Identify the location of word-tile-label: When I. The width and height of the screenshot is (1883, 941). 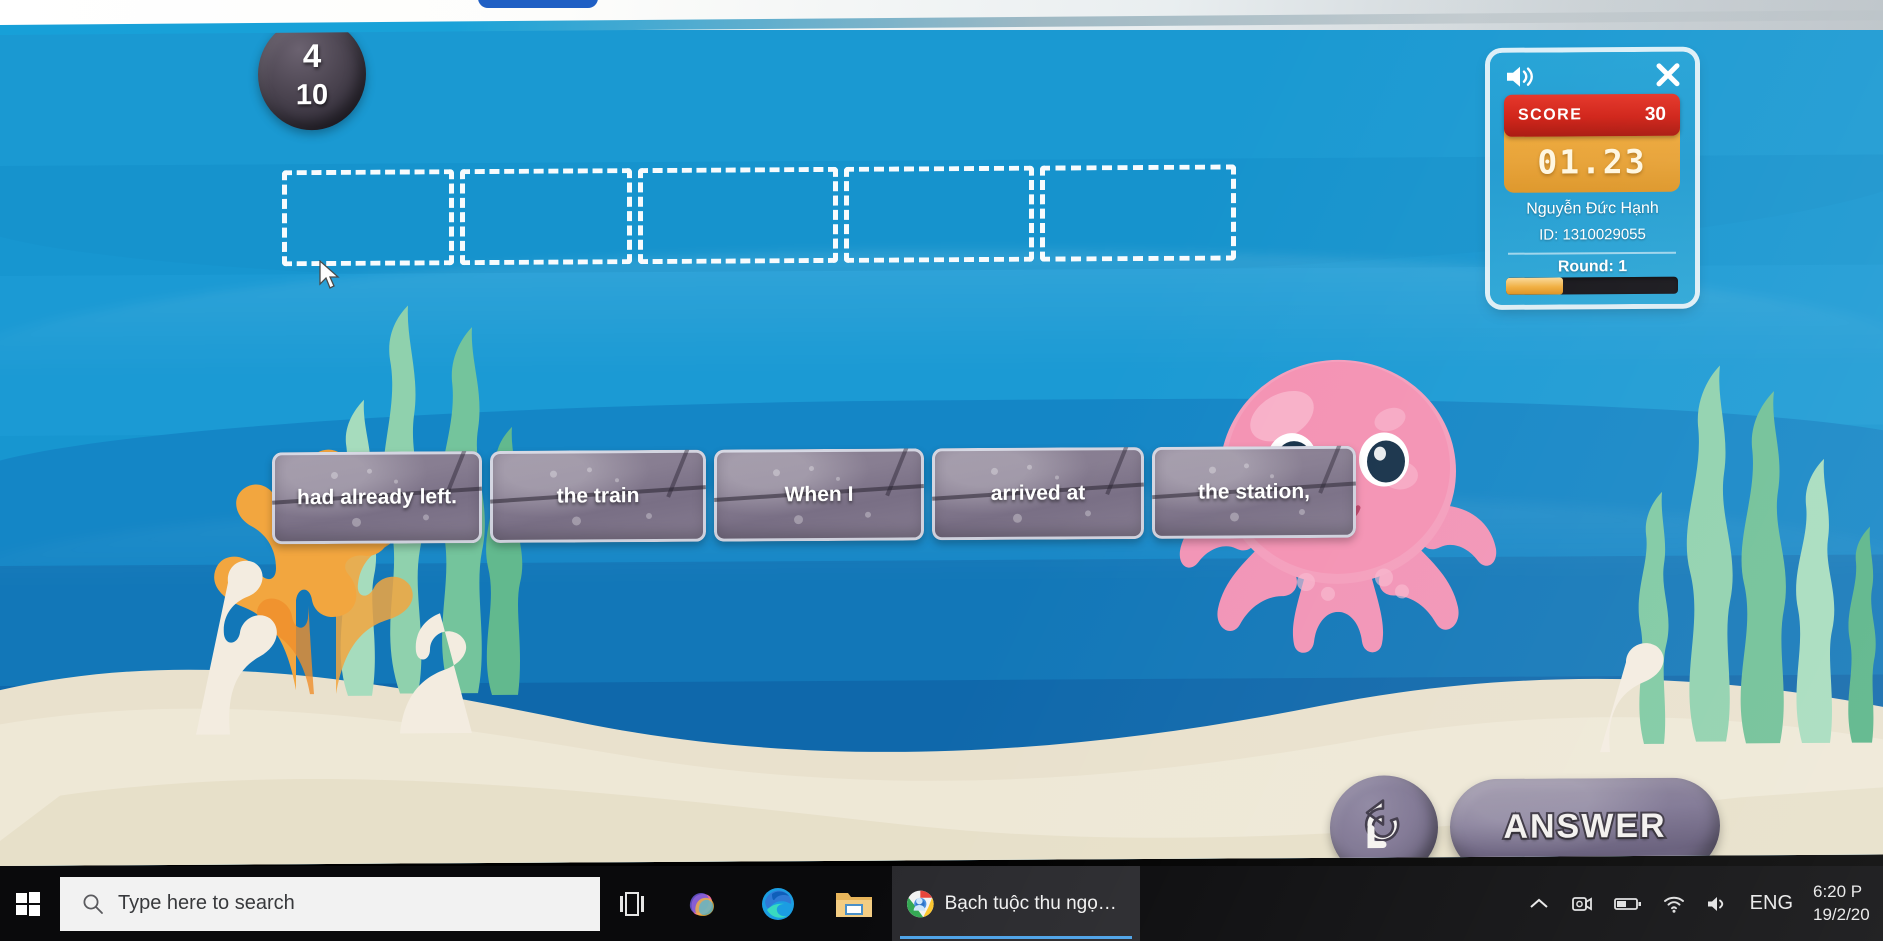
(819, 494).